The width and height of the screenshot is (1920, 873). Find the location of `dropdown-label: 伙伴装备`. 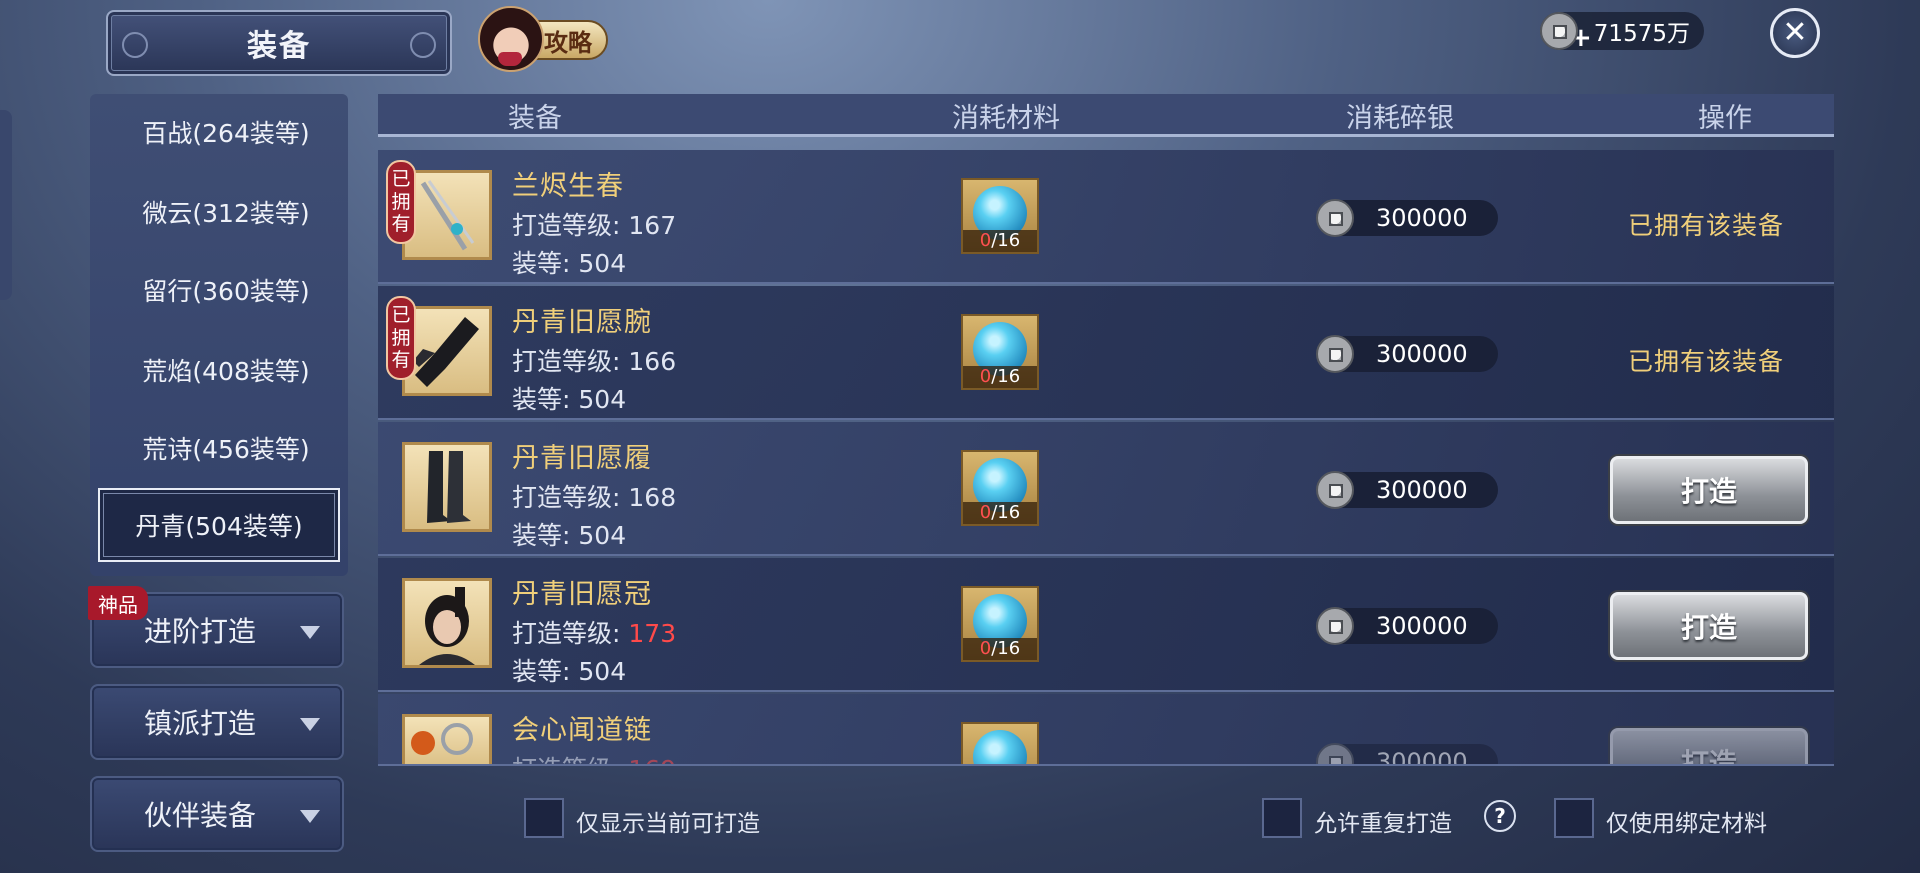

dropdown-label: 伙伴装备 is located at coordinates (200, 815).